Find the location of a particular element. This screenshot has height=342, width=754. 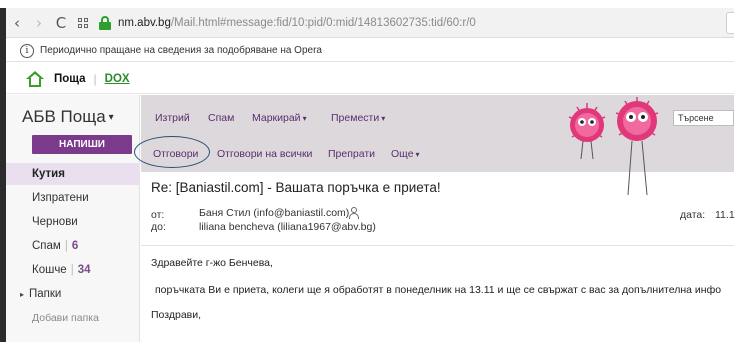

sidebar-item-drafts: Чернови is located at coordinates (73, 222).